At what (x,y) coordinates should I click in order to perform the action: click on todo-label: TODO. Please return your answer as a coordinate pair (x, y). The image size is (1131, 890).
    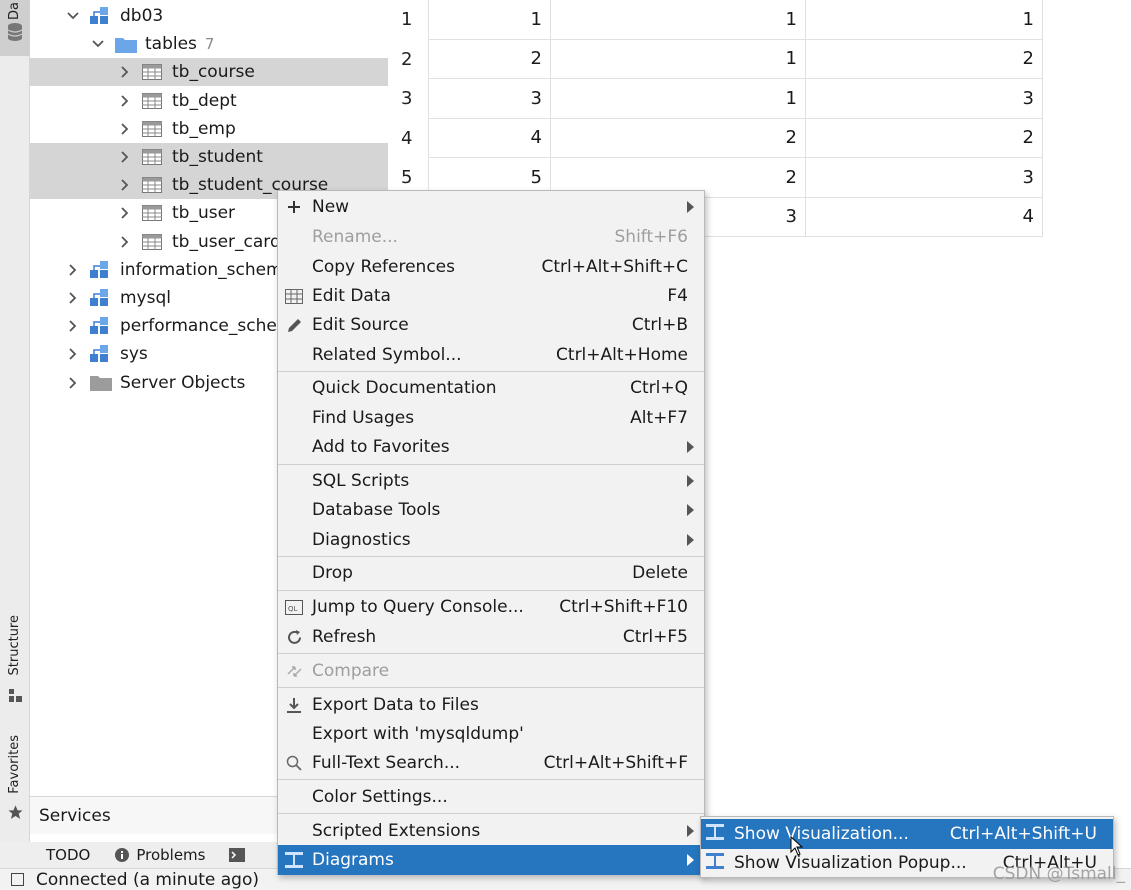
    Looking at the image, I should click on (68, 855).